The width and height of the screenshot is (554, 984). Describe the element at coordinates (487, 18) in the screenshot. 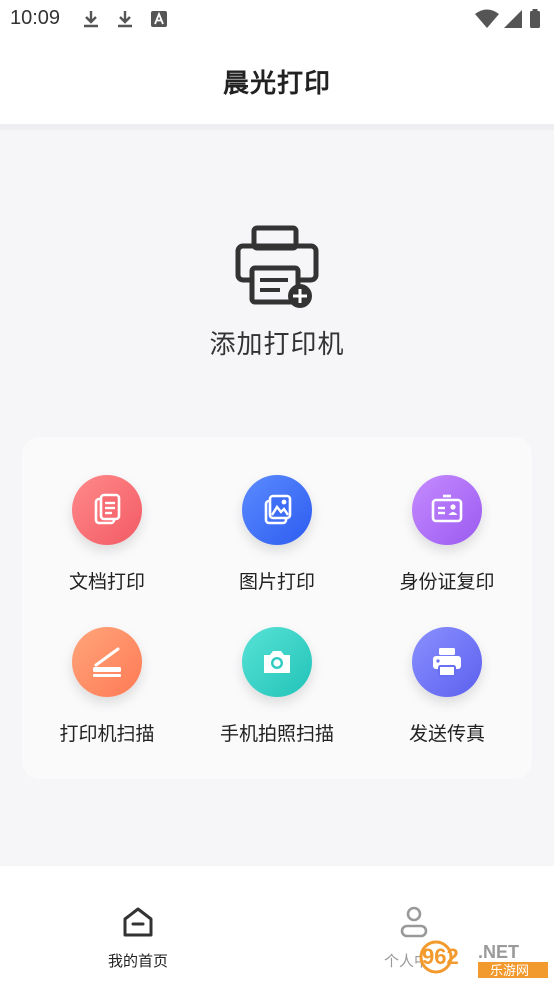

I see `wifi-icon` at that location.